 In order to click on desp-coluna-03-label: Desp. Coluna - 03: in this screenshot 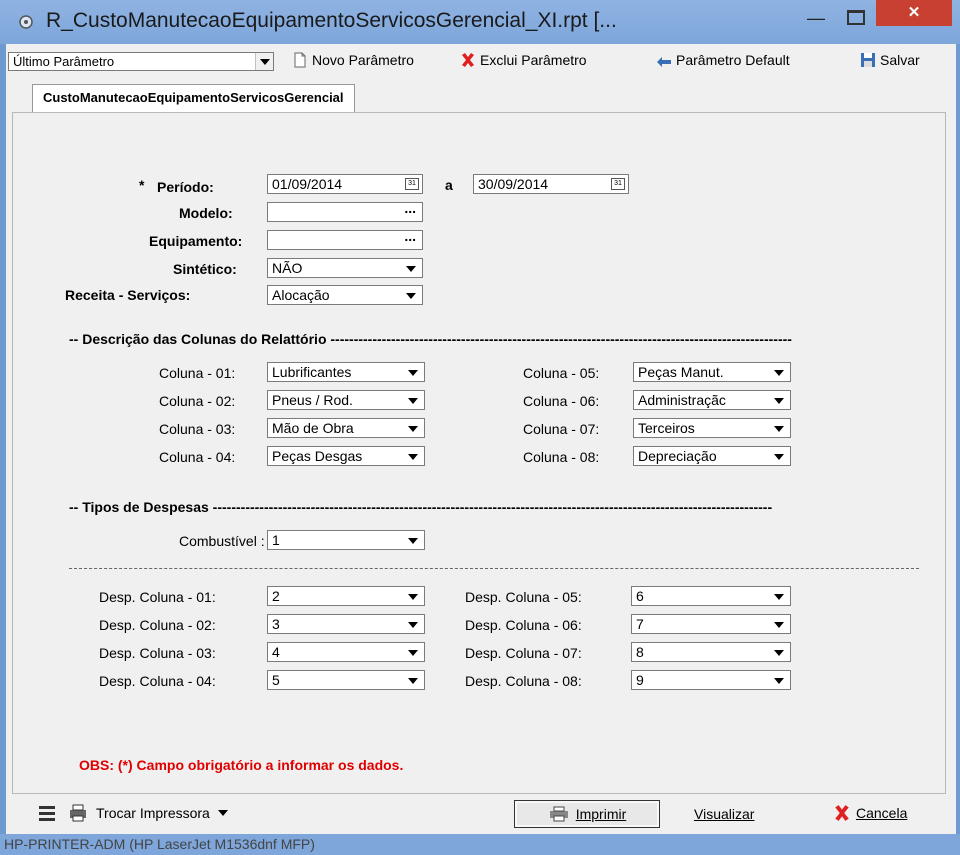, I will do `click(157, 653)`.